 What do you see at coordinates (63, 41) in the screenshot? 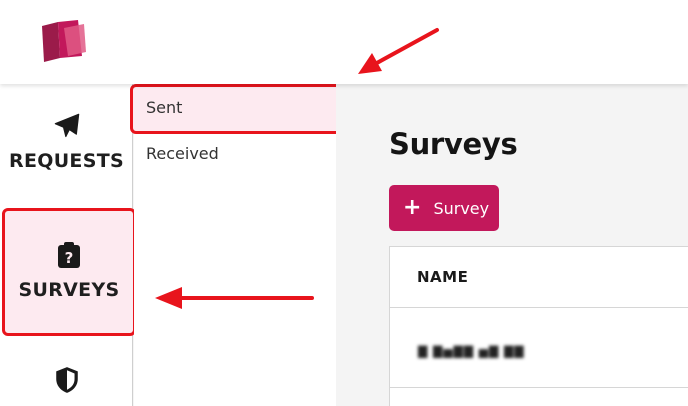
I see `app-logo` at bounding box center [63, 41].